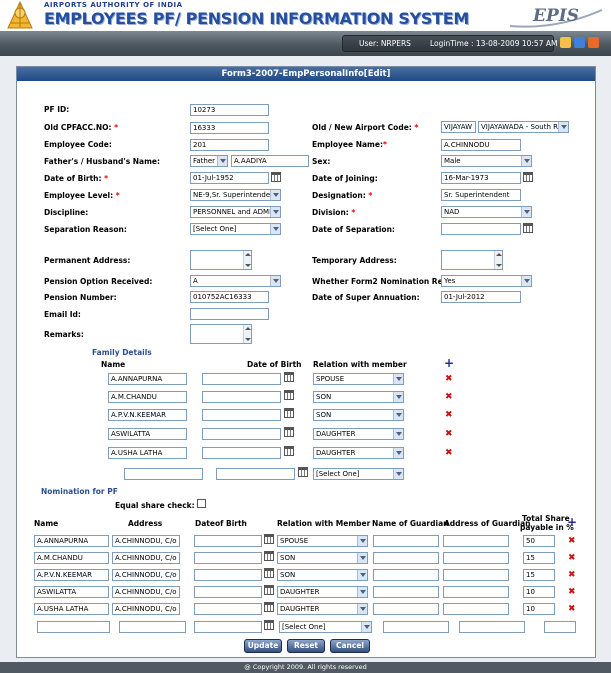  I want to click on father-name-field: A.AADIYA, so click(270, 161).